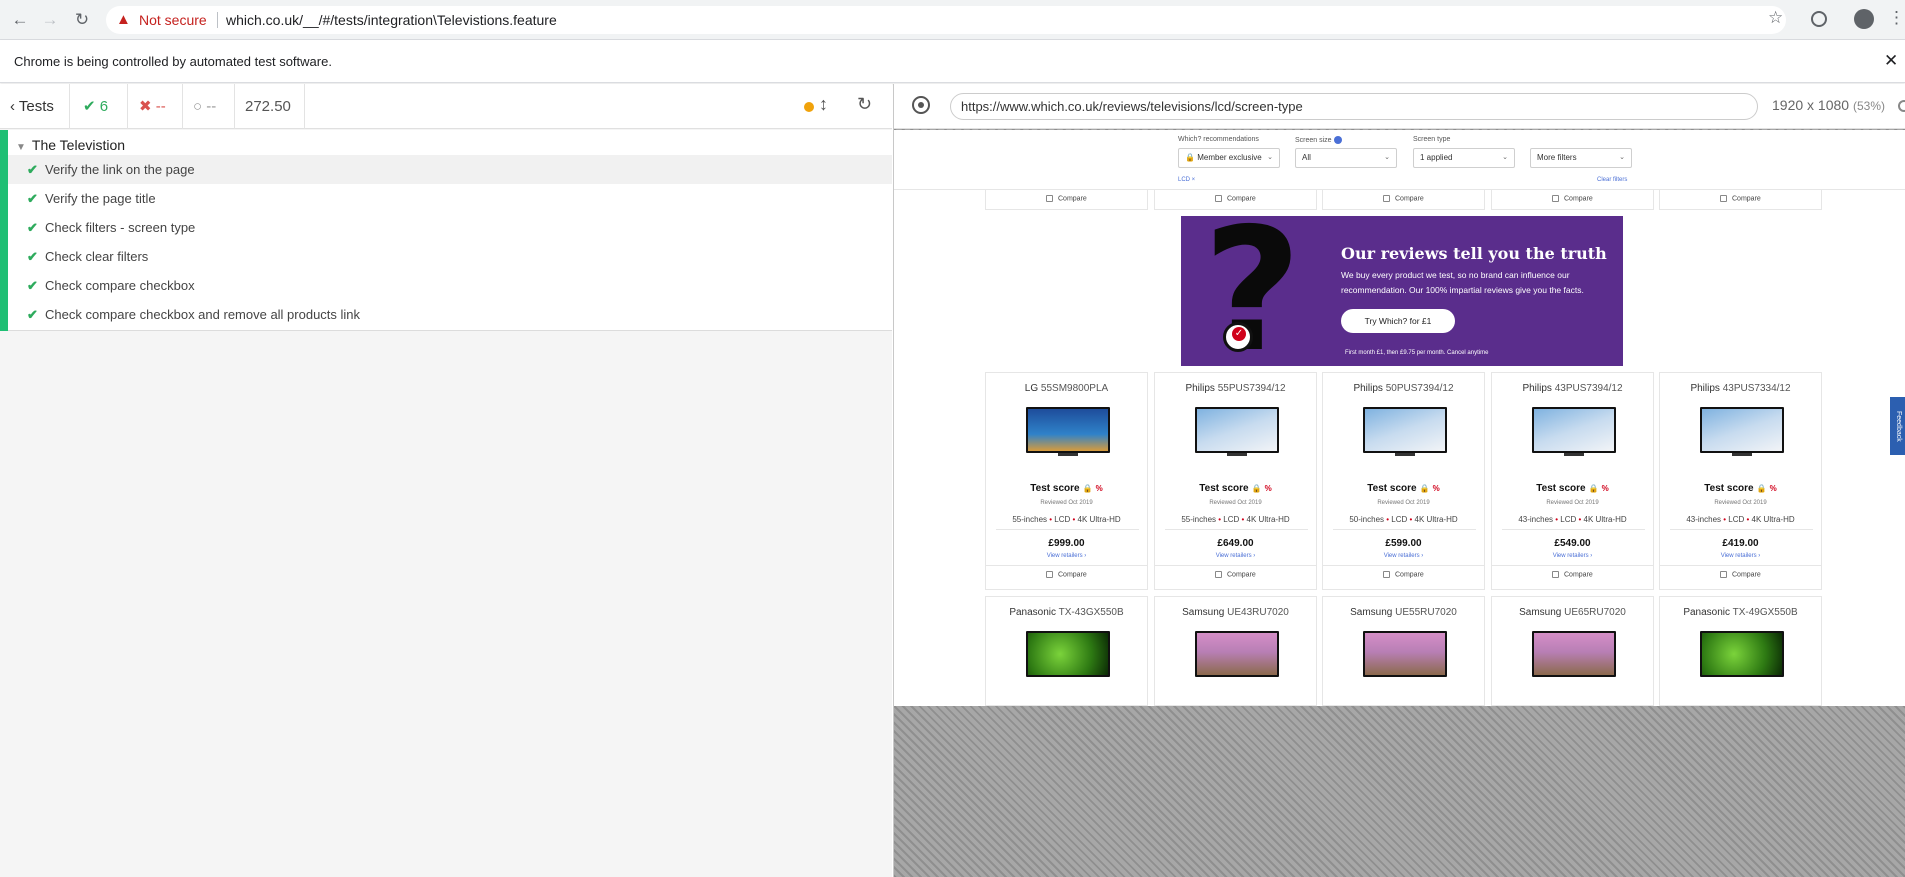 Image resolution: width=1905 pixels, height=877 pixels. What do you see at coordinates (1891, 61) in the screenshot?
I see `close-icon: ✕` at bounding box center [1891, 61].